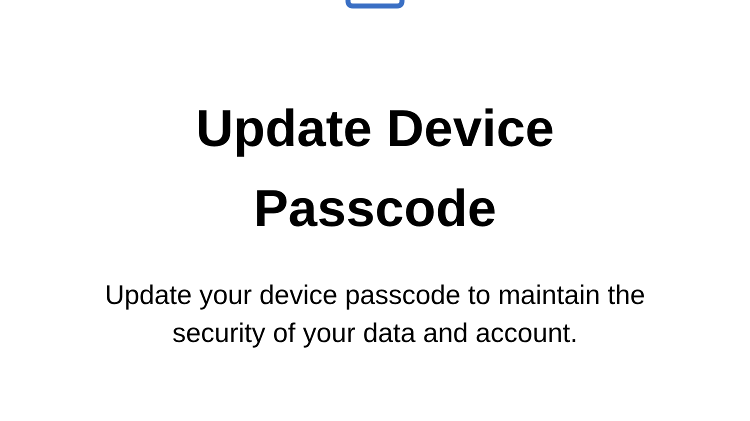 This screenshot has height=421, width=750. Describe the element at coordinates (375, 4) in the screenshot. I see `device-icon` at that location.